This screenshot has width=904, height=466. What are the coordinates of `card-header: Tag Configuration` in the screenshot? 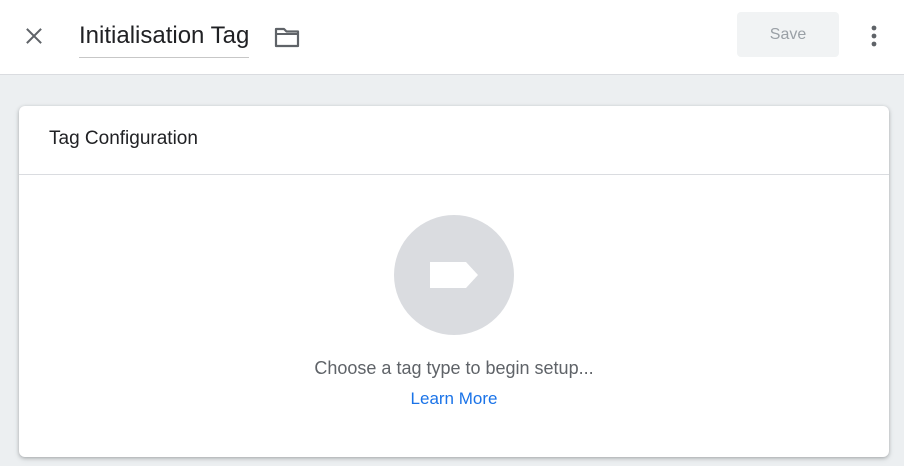 It's located at (454, 140).